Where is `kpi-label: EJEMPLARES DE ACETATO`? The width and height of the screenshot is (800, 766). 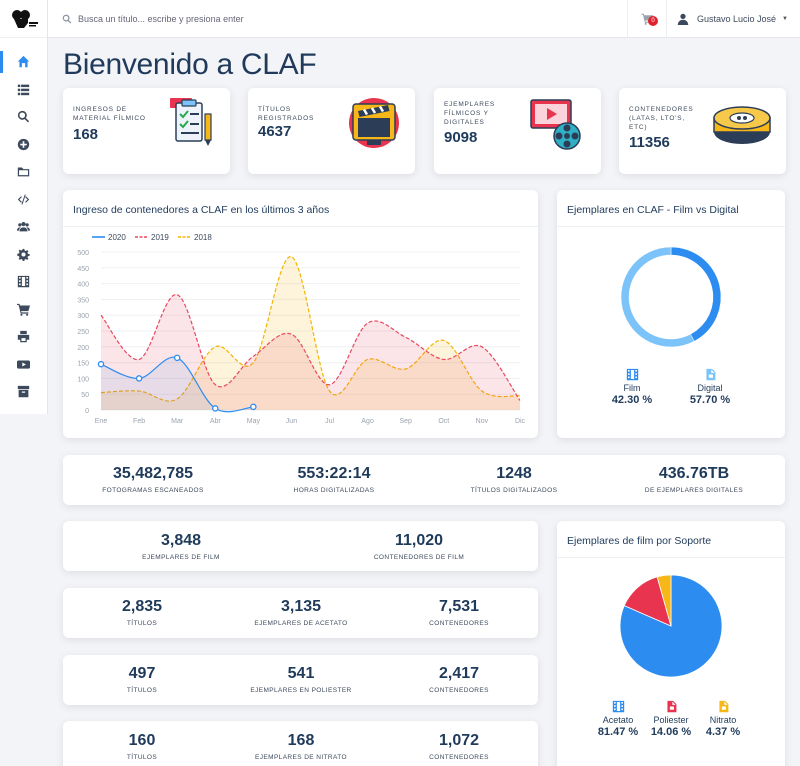 kpi-label: EJEMPLARES DE ACETATO is located at coordinates (301, 623).